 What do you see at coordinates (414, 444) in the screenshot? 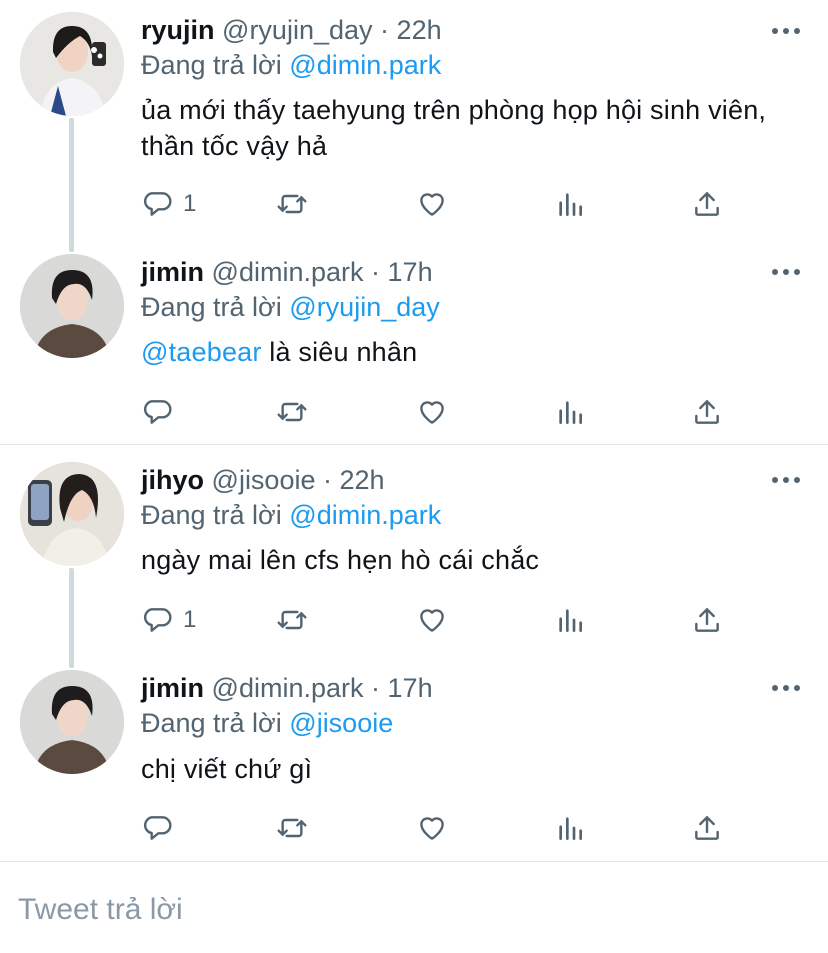
I see `thread-divider` at bounding box center [414, 444].